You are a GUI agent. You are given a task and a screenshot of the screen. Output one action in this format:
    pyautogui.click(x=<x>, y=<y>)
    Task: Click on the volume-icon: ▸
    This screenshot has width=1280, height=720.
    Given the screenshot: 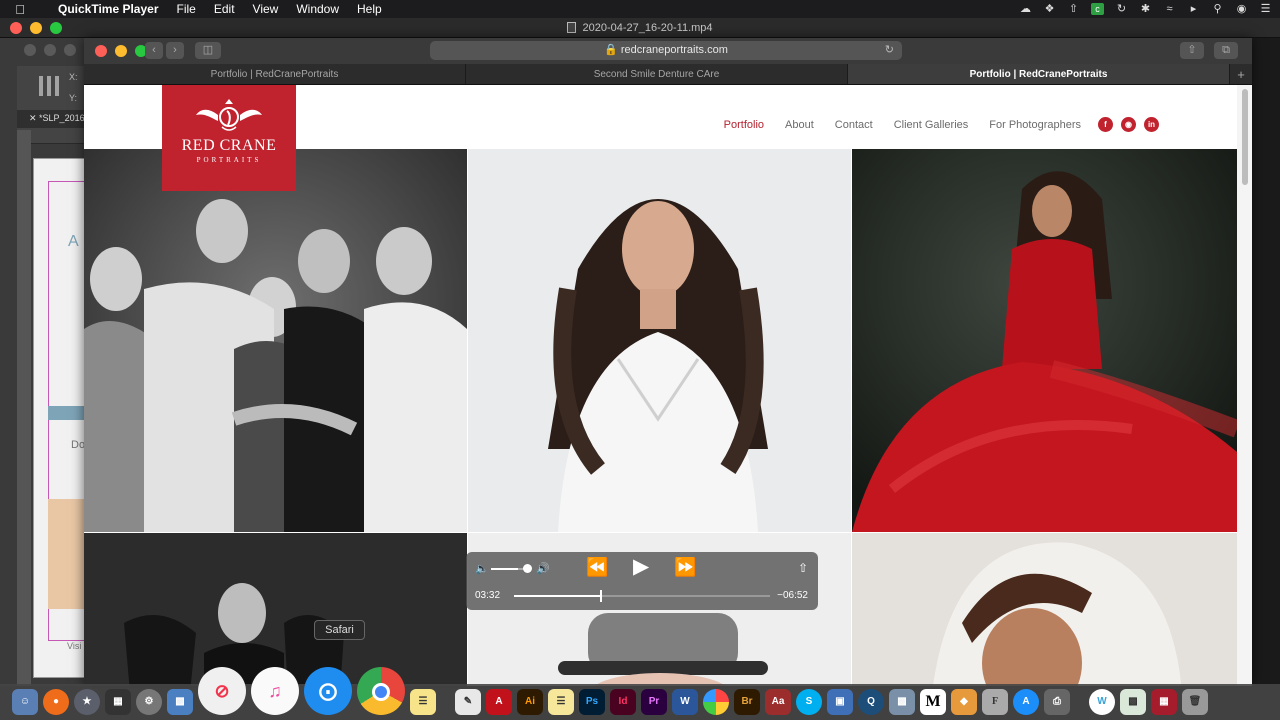 What is the action you would take?
    pyautogui.click(x=1193, y=9)
    